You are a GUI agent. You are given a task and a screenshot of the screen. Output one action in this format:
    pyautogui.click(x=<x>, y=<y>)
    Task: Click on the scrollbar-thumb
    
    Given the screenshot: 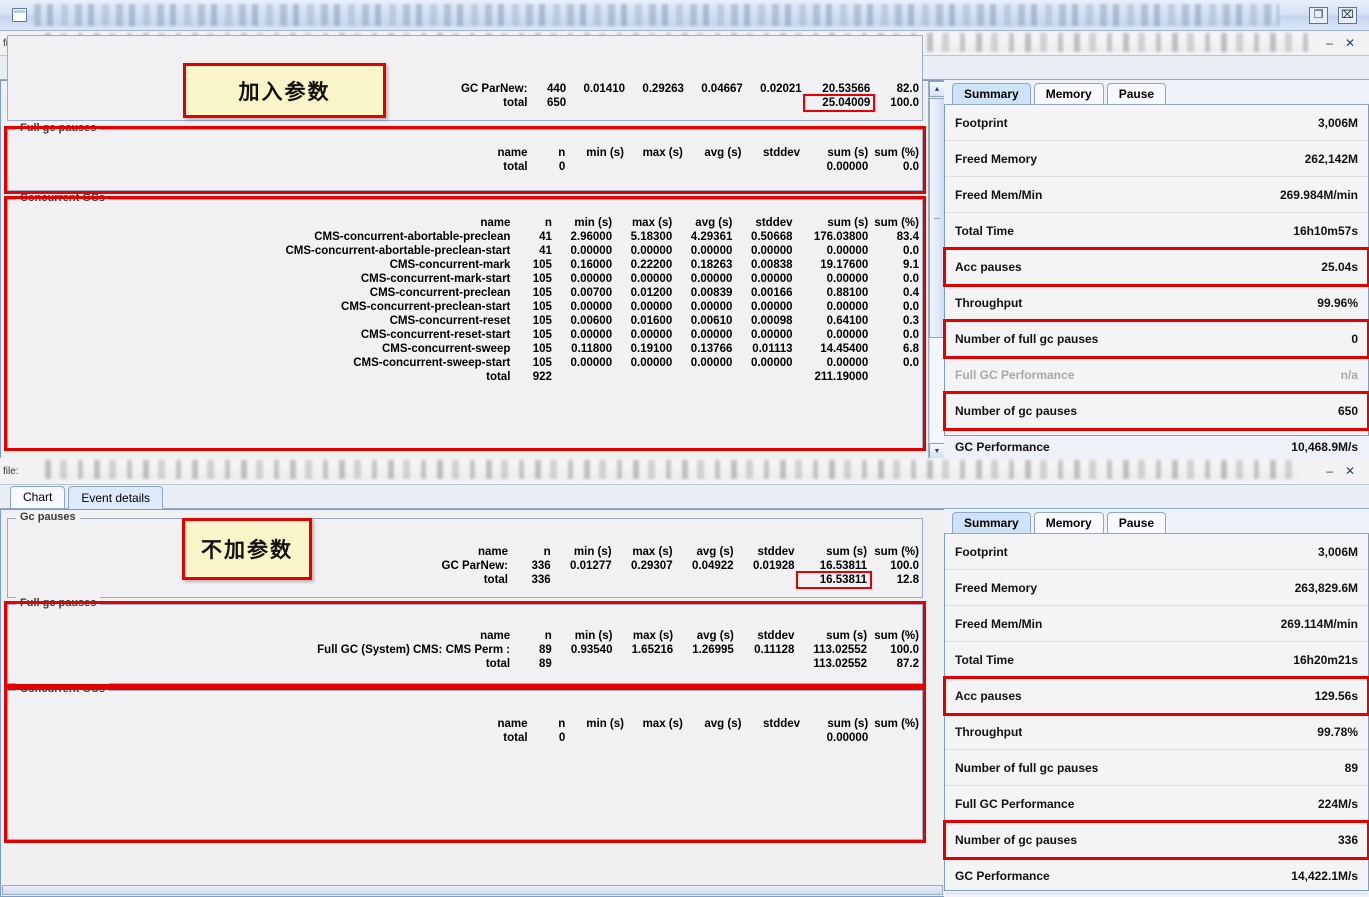 What is the action you would take?
    pyautogui.click(x=937, y=218)
    